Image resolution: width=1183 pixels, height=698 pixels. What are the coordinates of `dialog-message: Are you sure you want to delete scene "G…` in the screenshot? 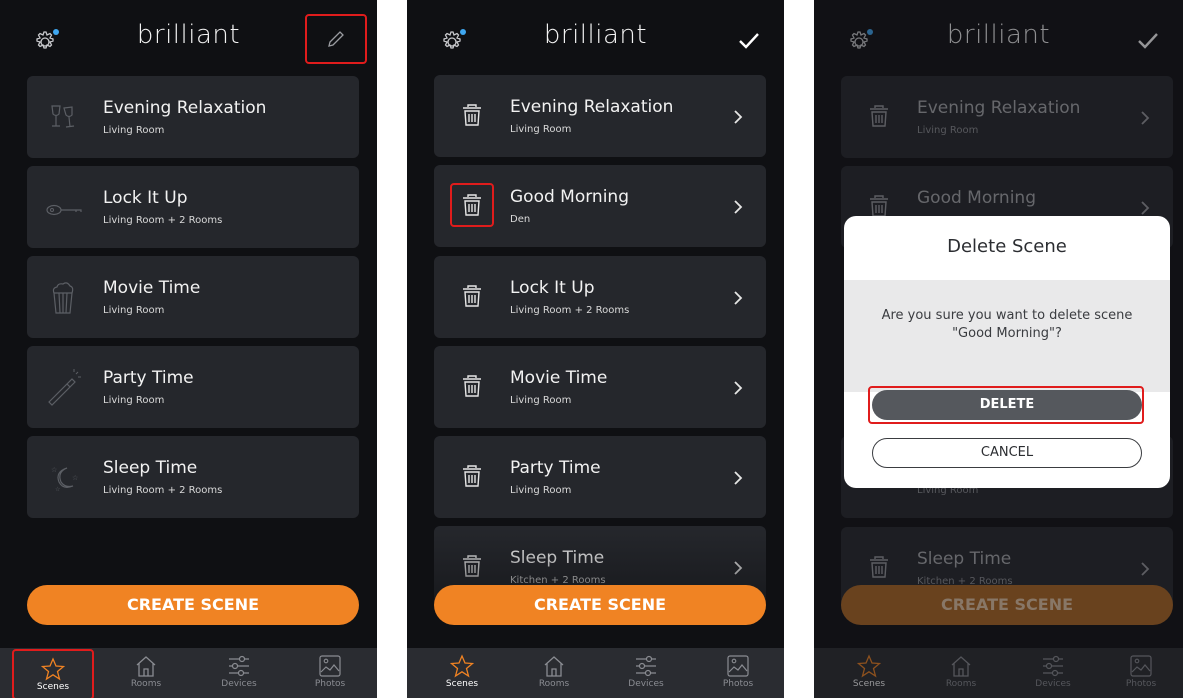 It's located at (1007, 336).